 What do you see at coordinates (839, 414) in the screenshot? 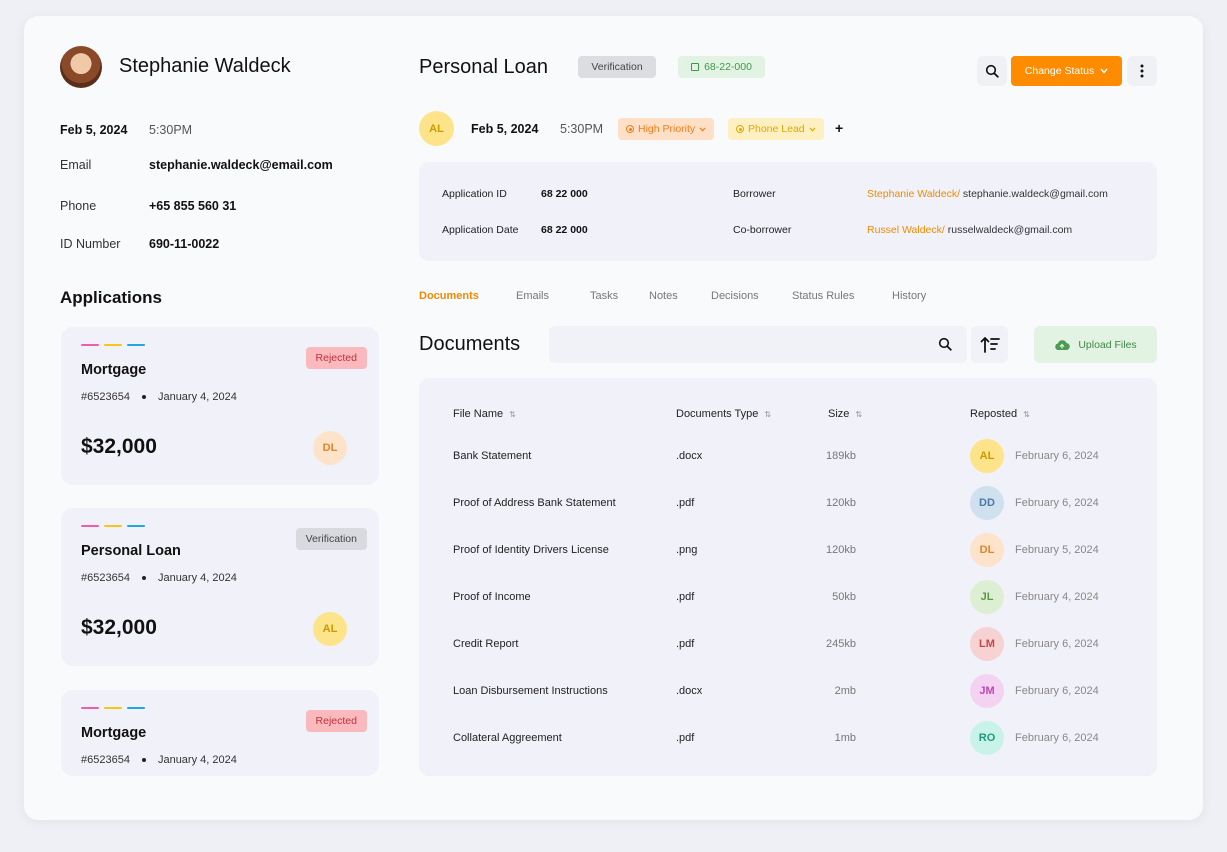
I see `column-label: Size` at bounding box center [839, 414].